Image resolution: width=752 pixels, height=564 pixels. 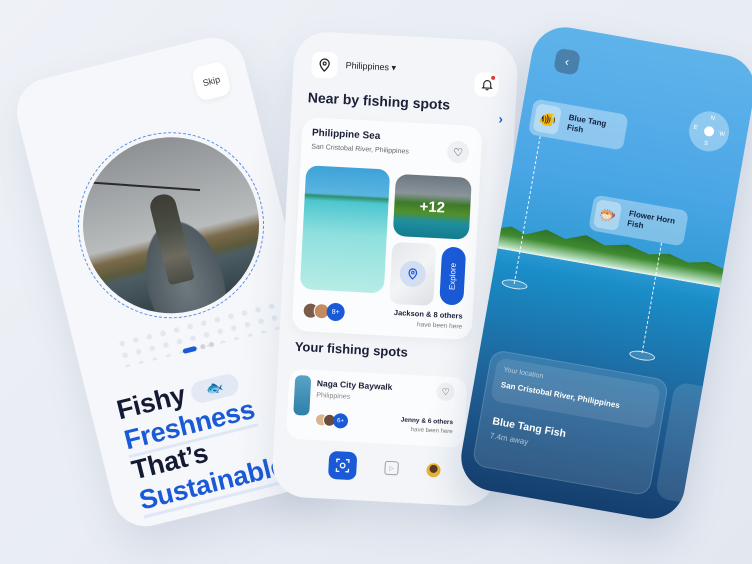 I want to click on compass-east: E, so click(x=696, y=128).